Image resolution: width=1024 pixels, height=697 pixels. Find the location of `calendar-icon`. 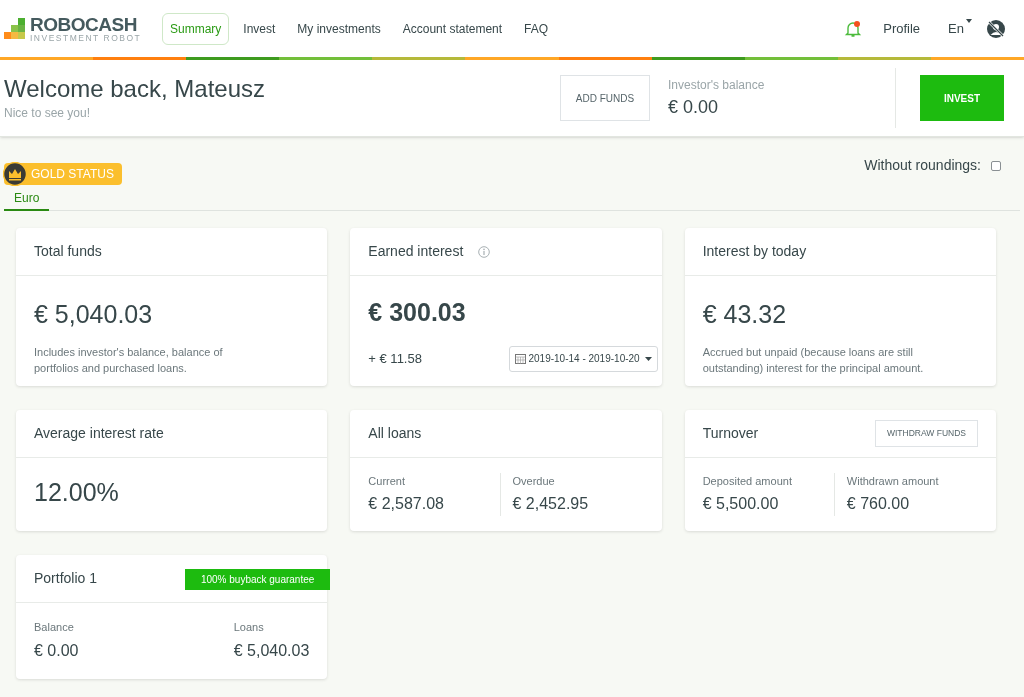

calendar-icon is located at coordinates (521, 358).